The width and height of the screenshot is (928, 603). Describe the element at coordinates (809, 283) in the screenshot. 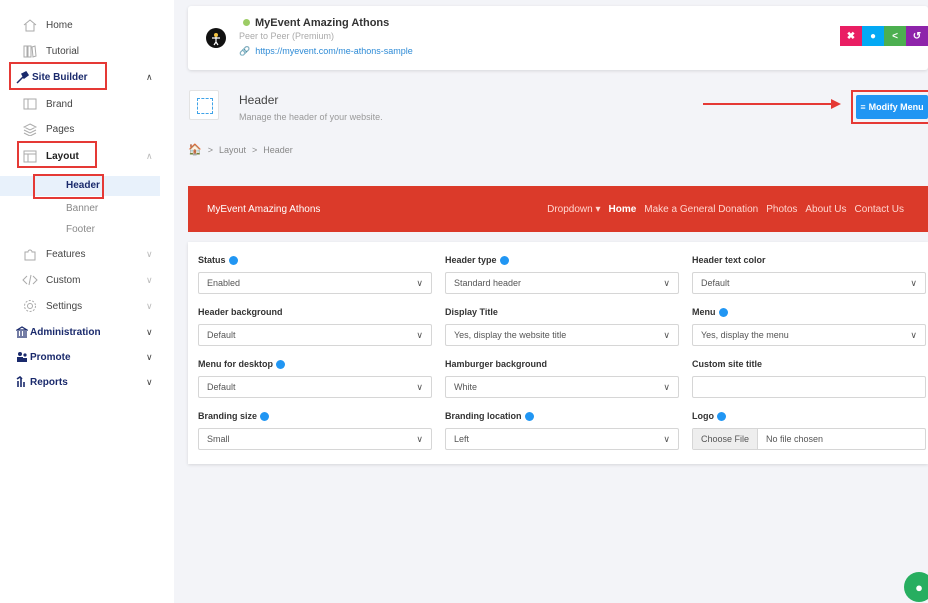

I see `header-text-color-select: Default ∨` at that location.